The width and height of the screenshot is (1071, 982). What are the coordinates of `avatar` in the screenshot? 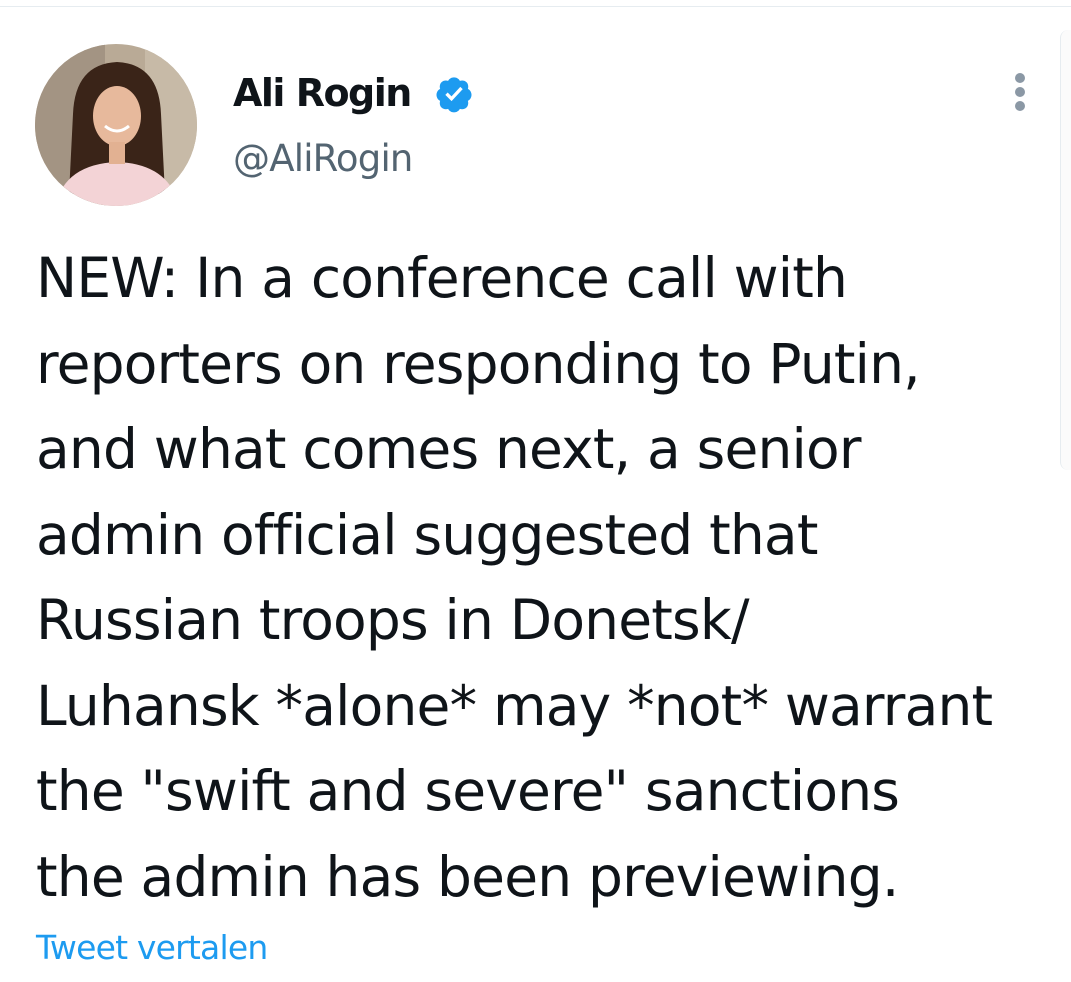 It's located at (116, 125).